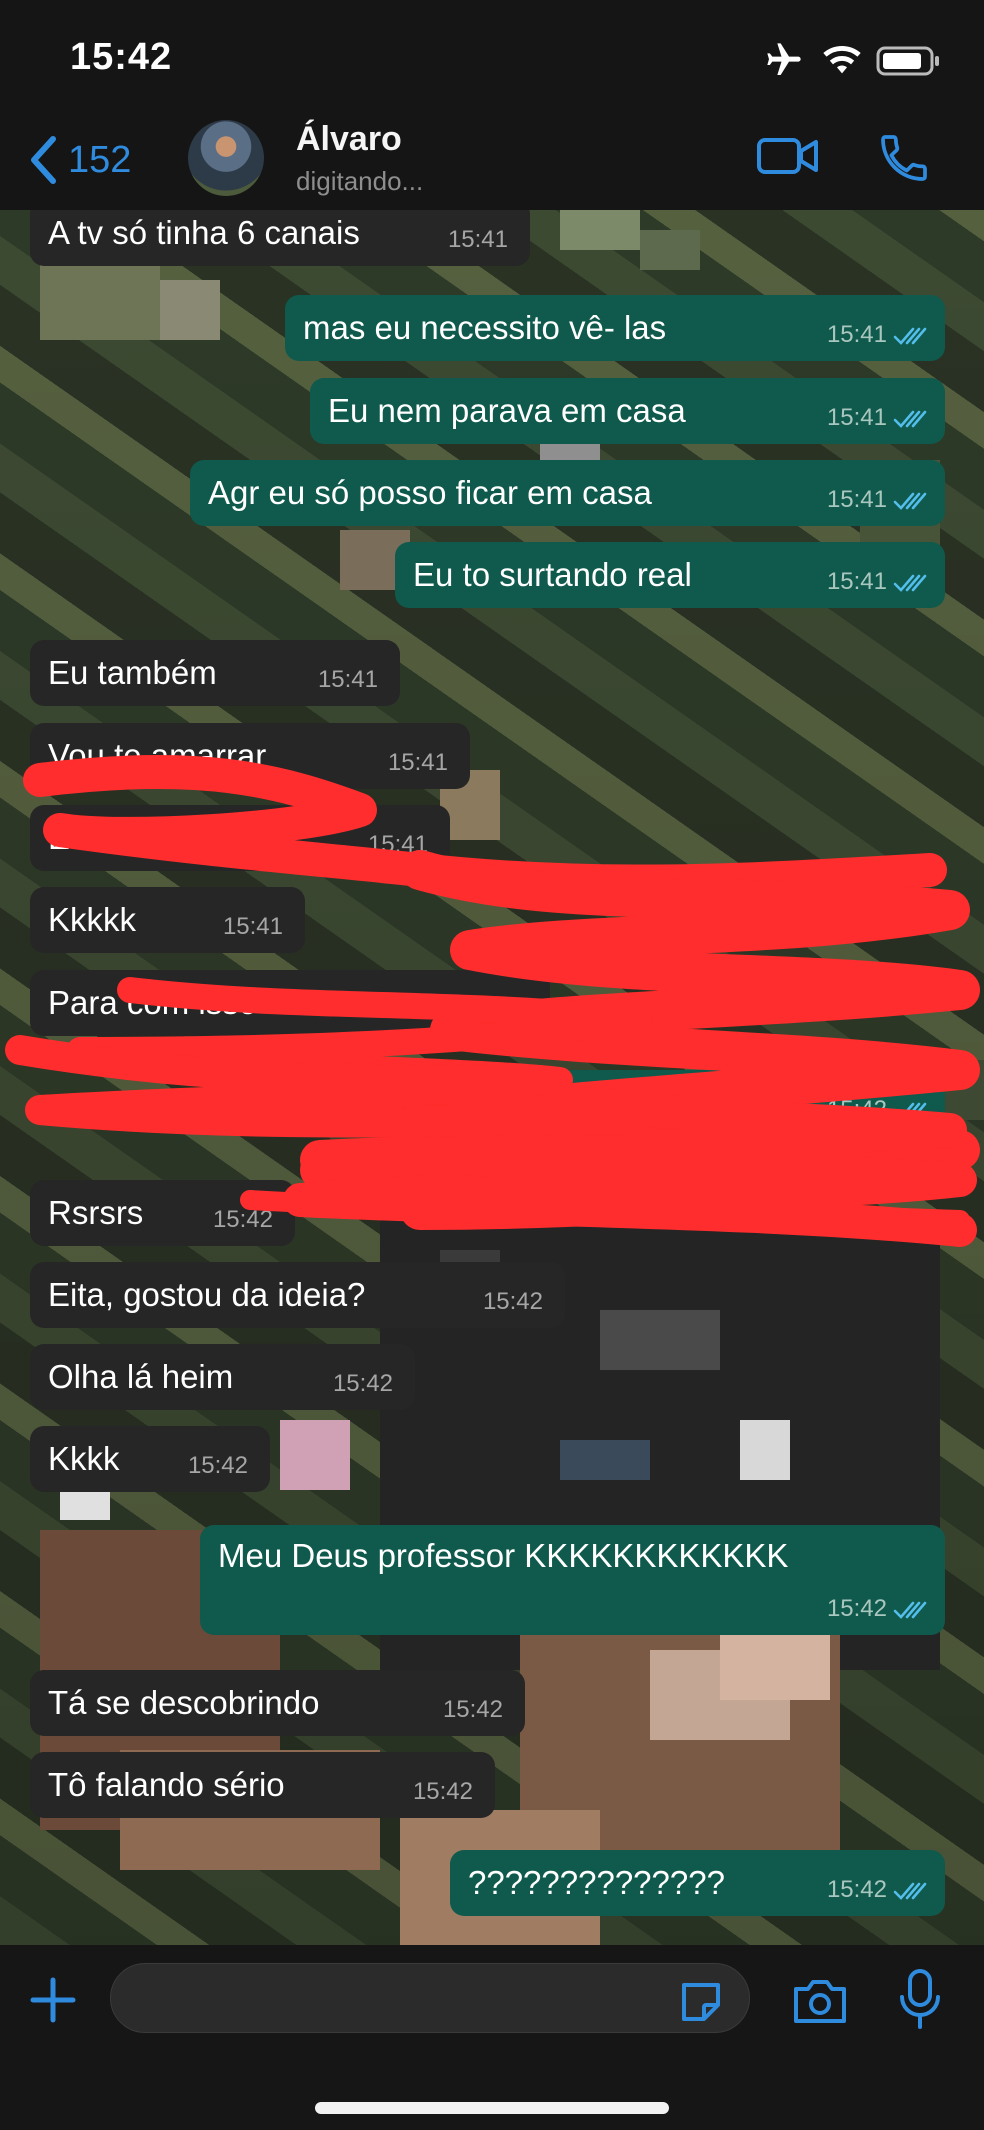 The width and height of the screenshot is (984, 2130). I want to click on back-button: 152, so click(79, 160).